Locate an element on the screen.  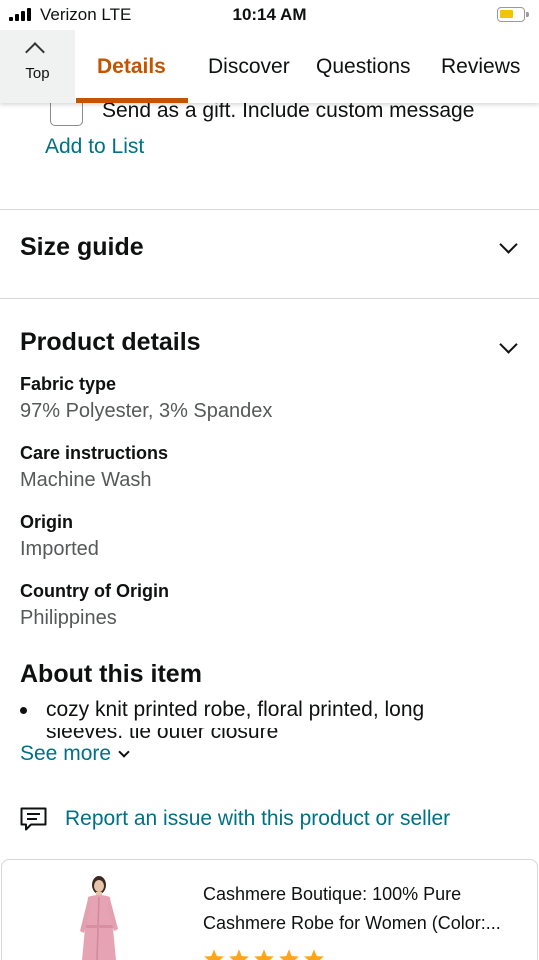
tab-details: Details is located at coordinates (131, 67).